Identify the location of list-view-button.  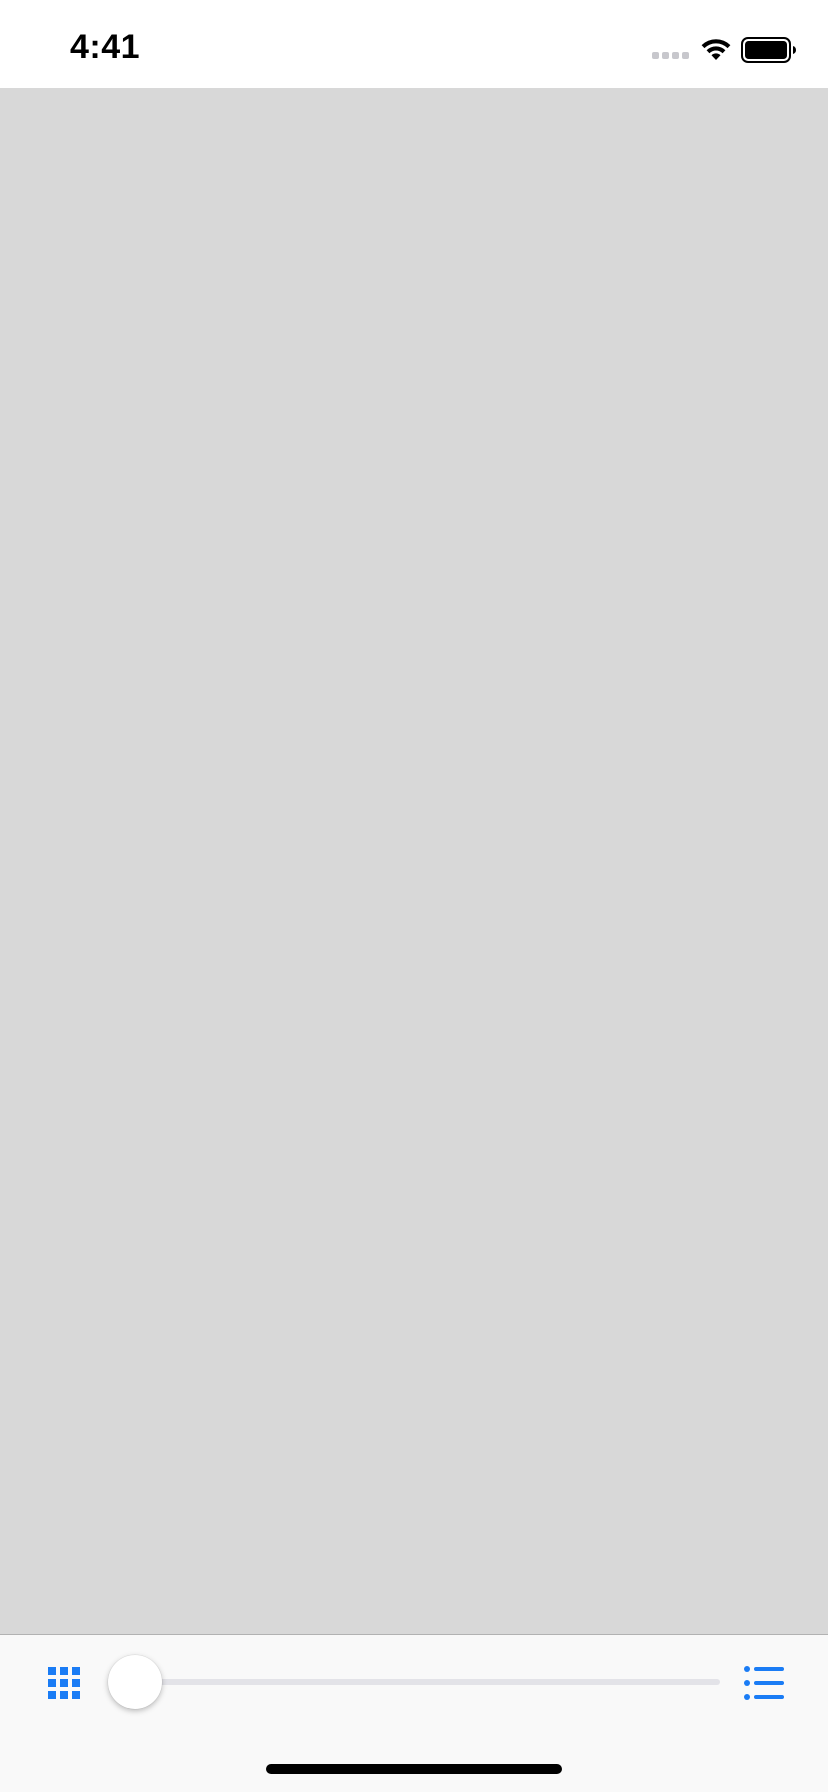
(764, 1683).